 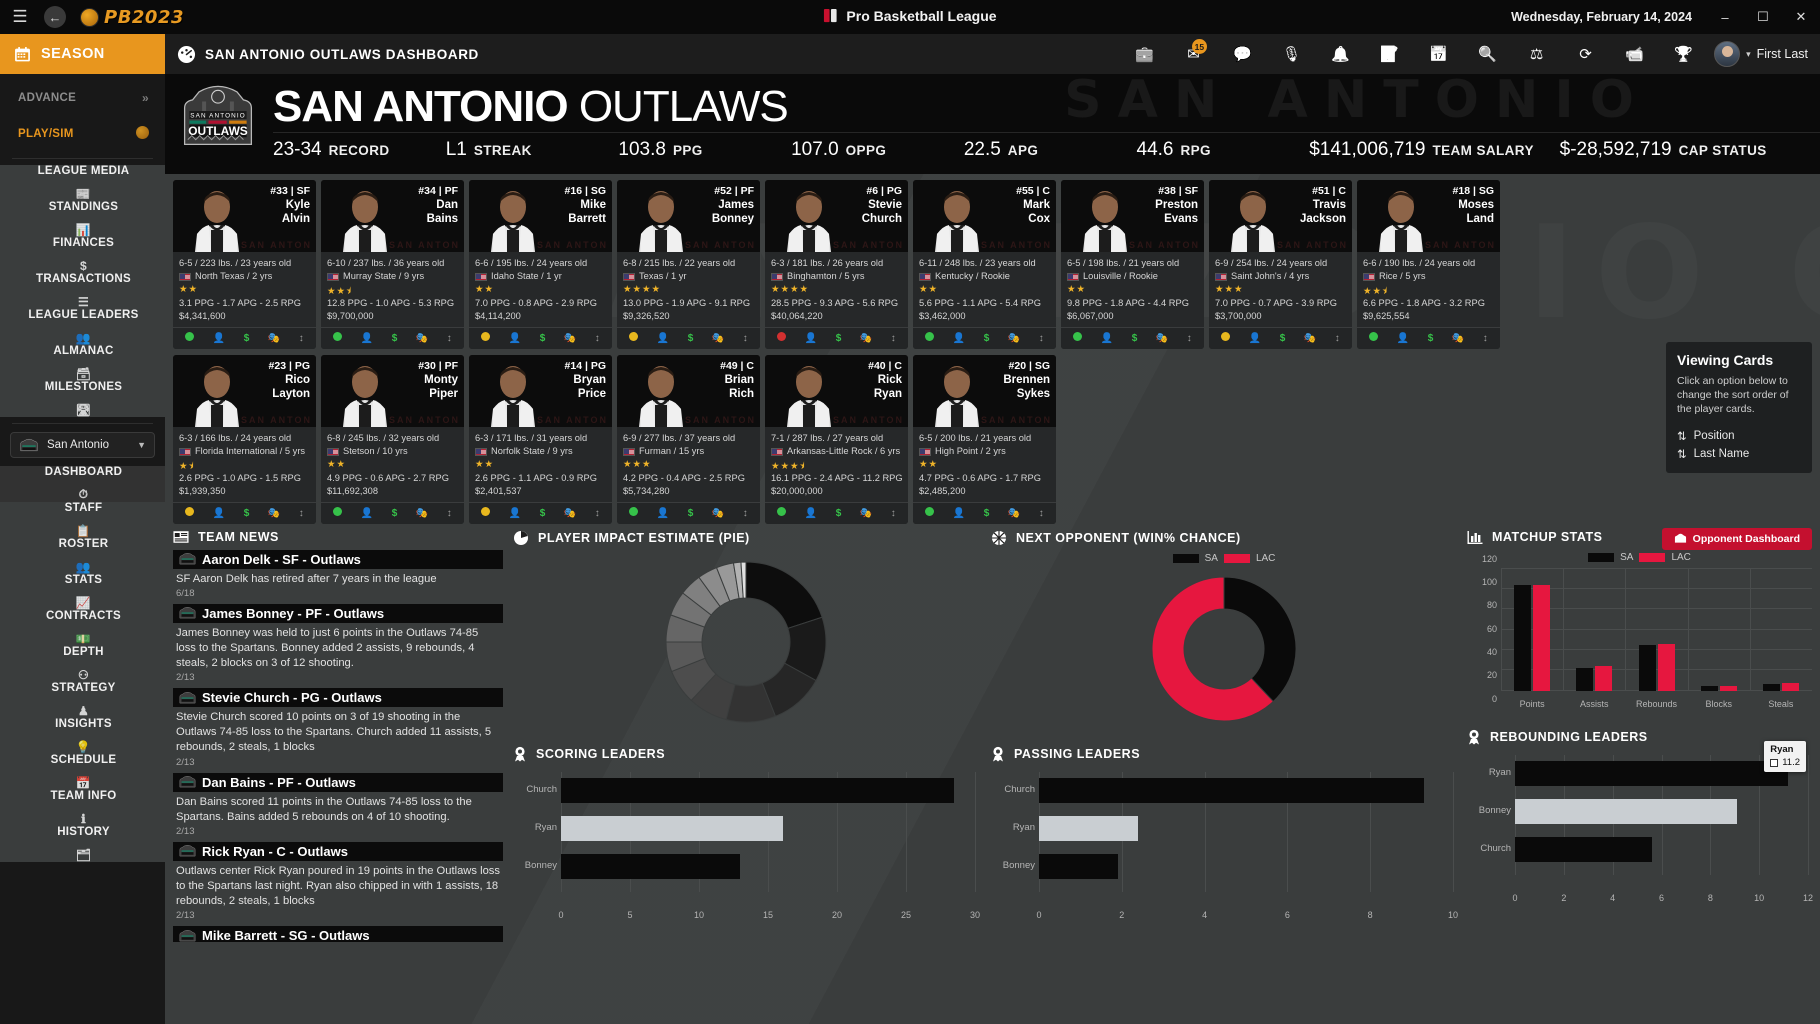 What do you see at coordinates (82, 700) in the screenshot?
I see `sidebar-item-strategy: STRATEGY ♟` at bounding box center [82, 700].